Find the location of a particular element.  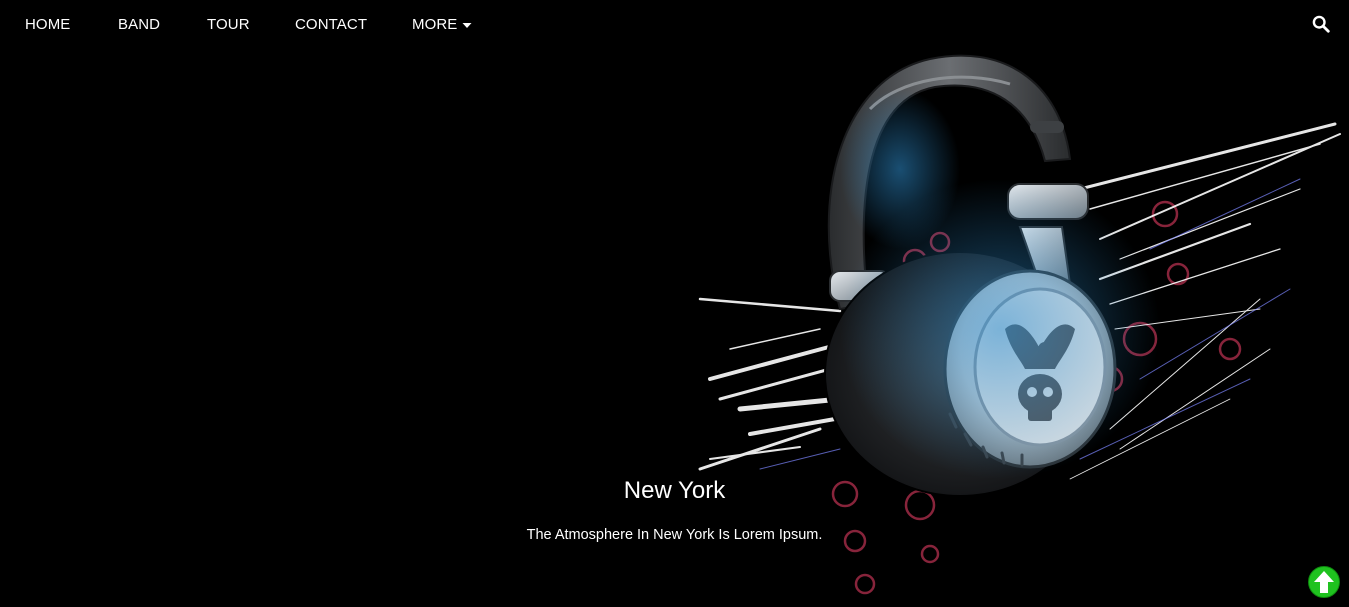

nav-more-dropdown: MORE is located at coordinates (442, 24).